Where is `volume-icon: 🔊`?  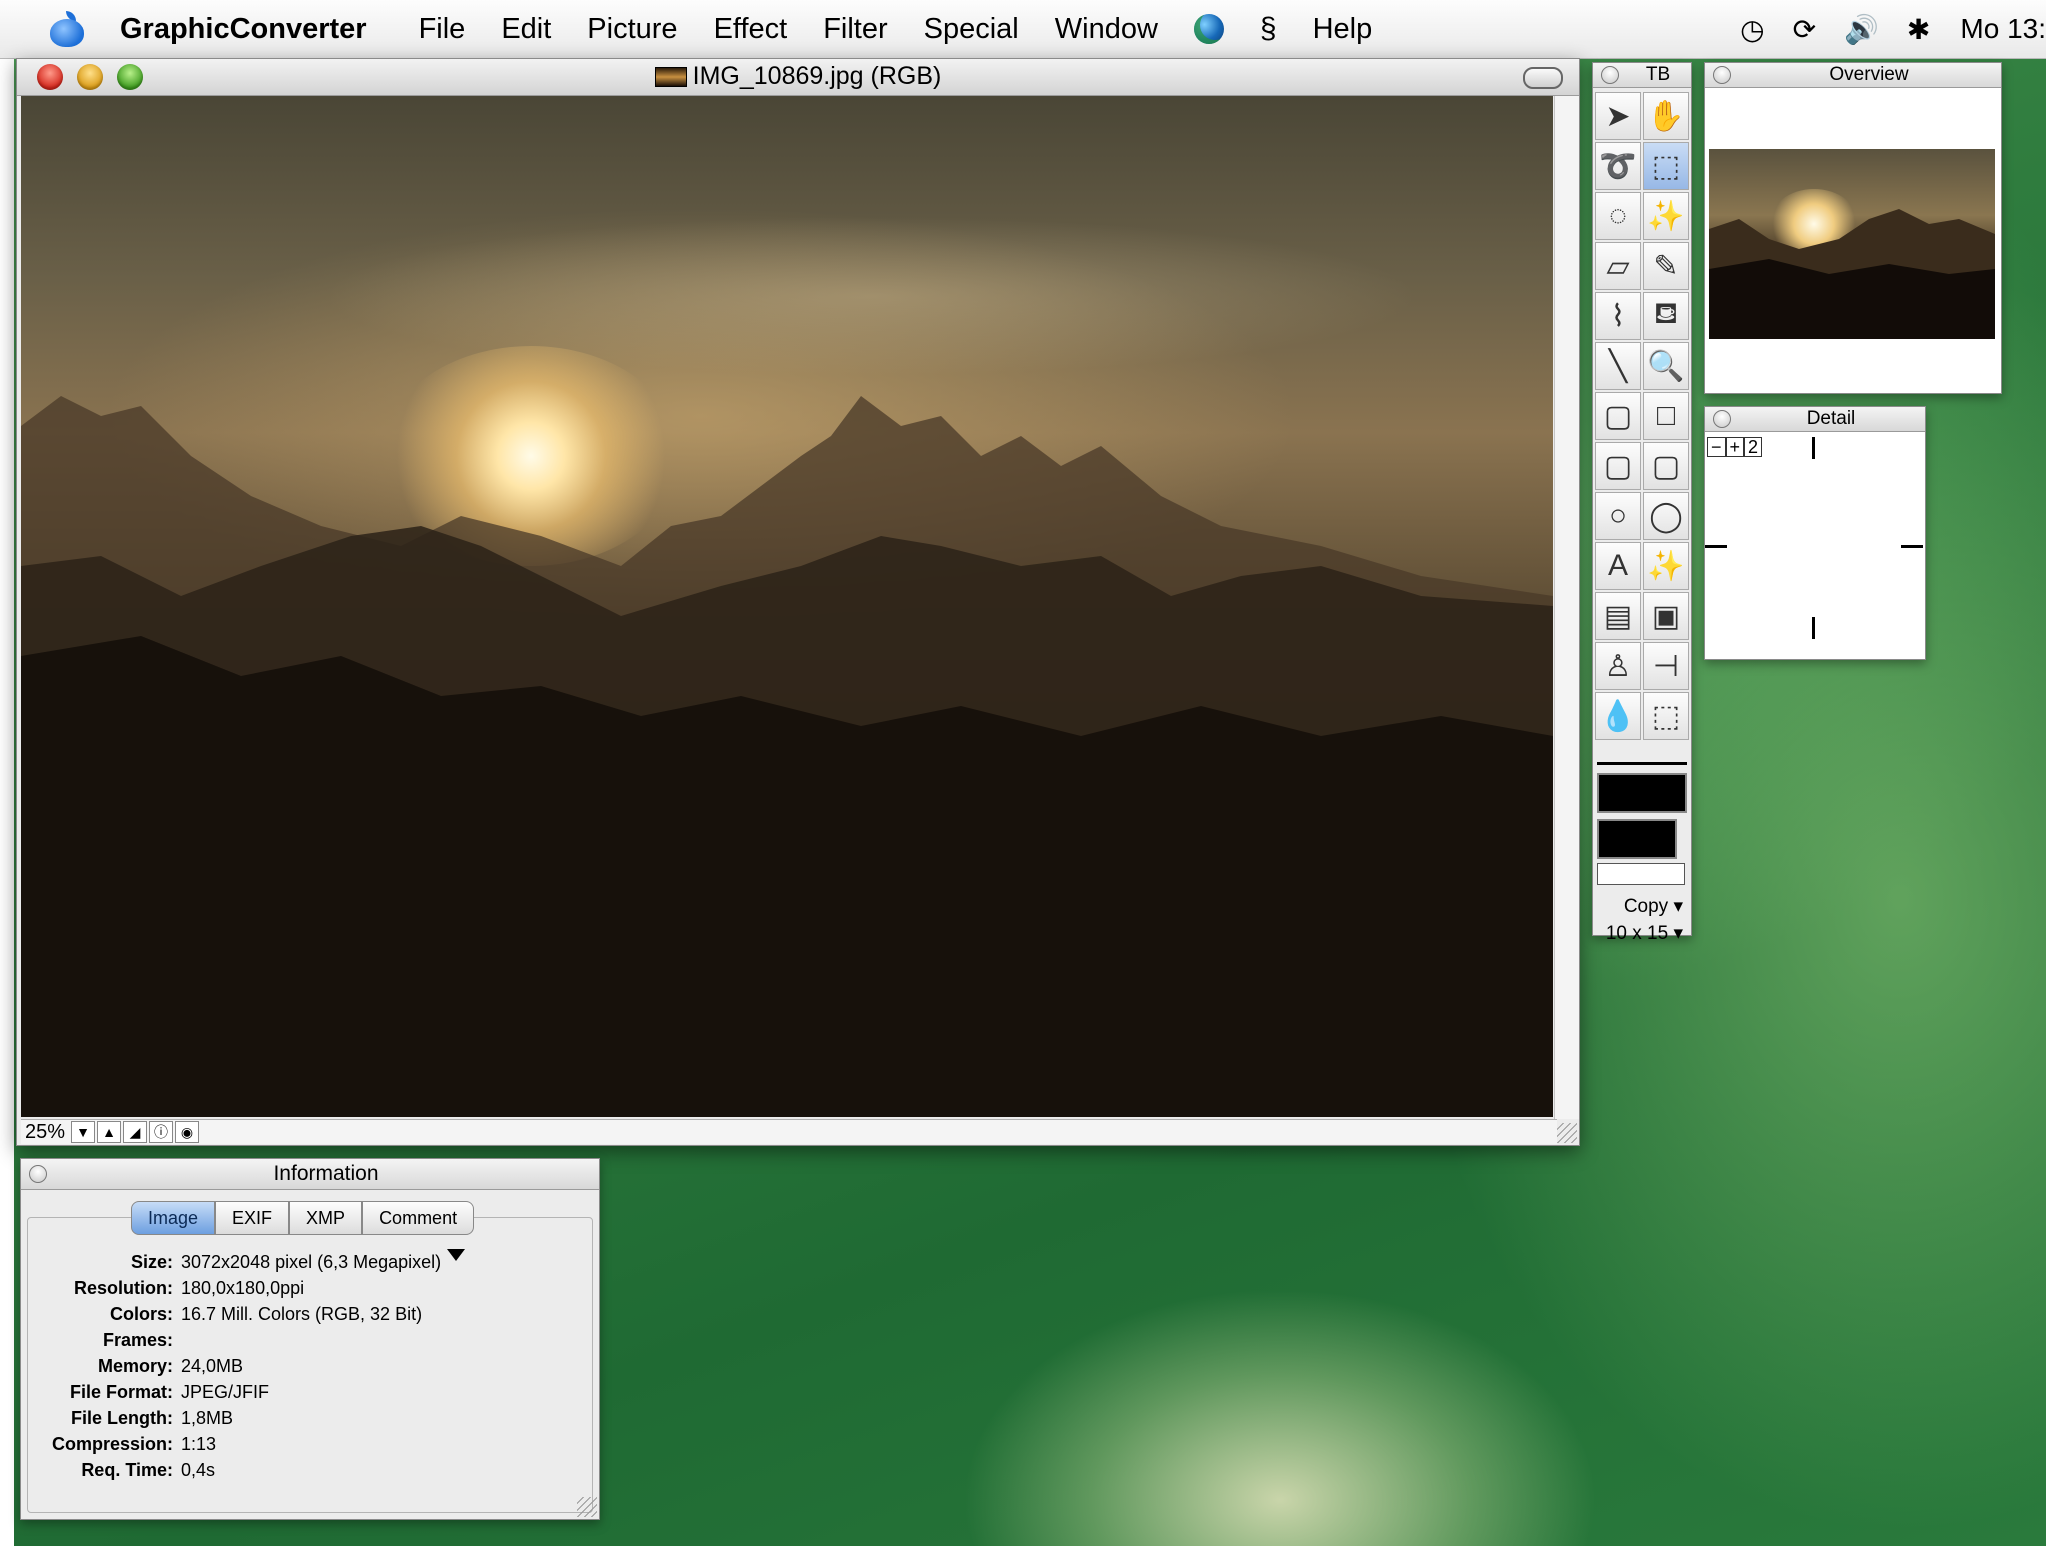
volume-icon: 🔊 is located at coordinates (1861, 29).